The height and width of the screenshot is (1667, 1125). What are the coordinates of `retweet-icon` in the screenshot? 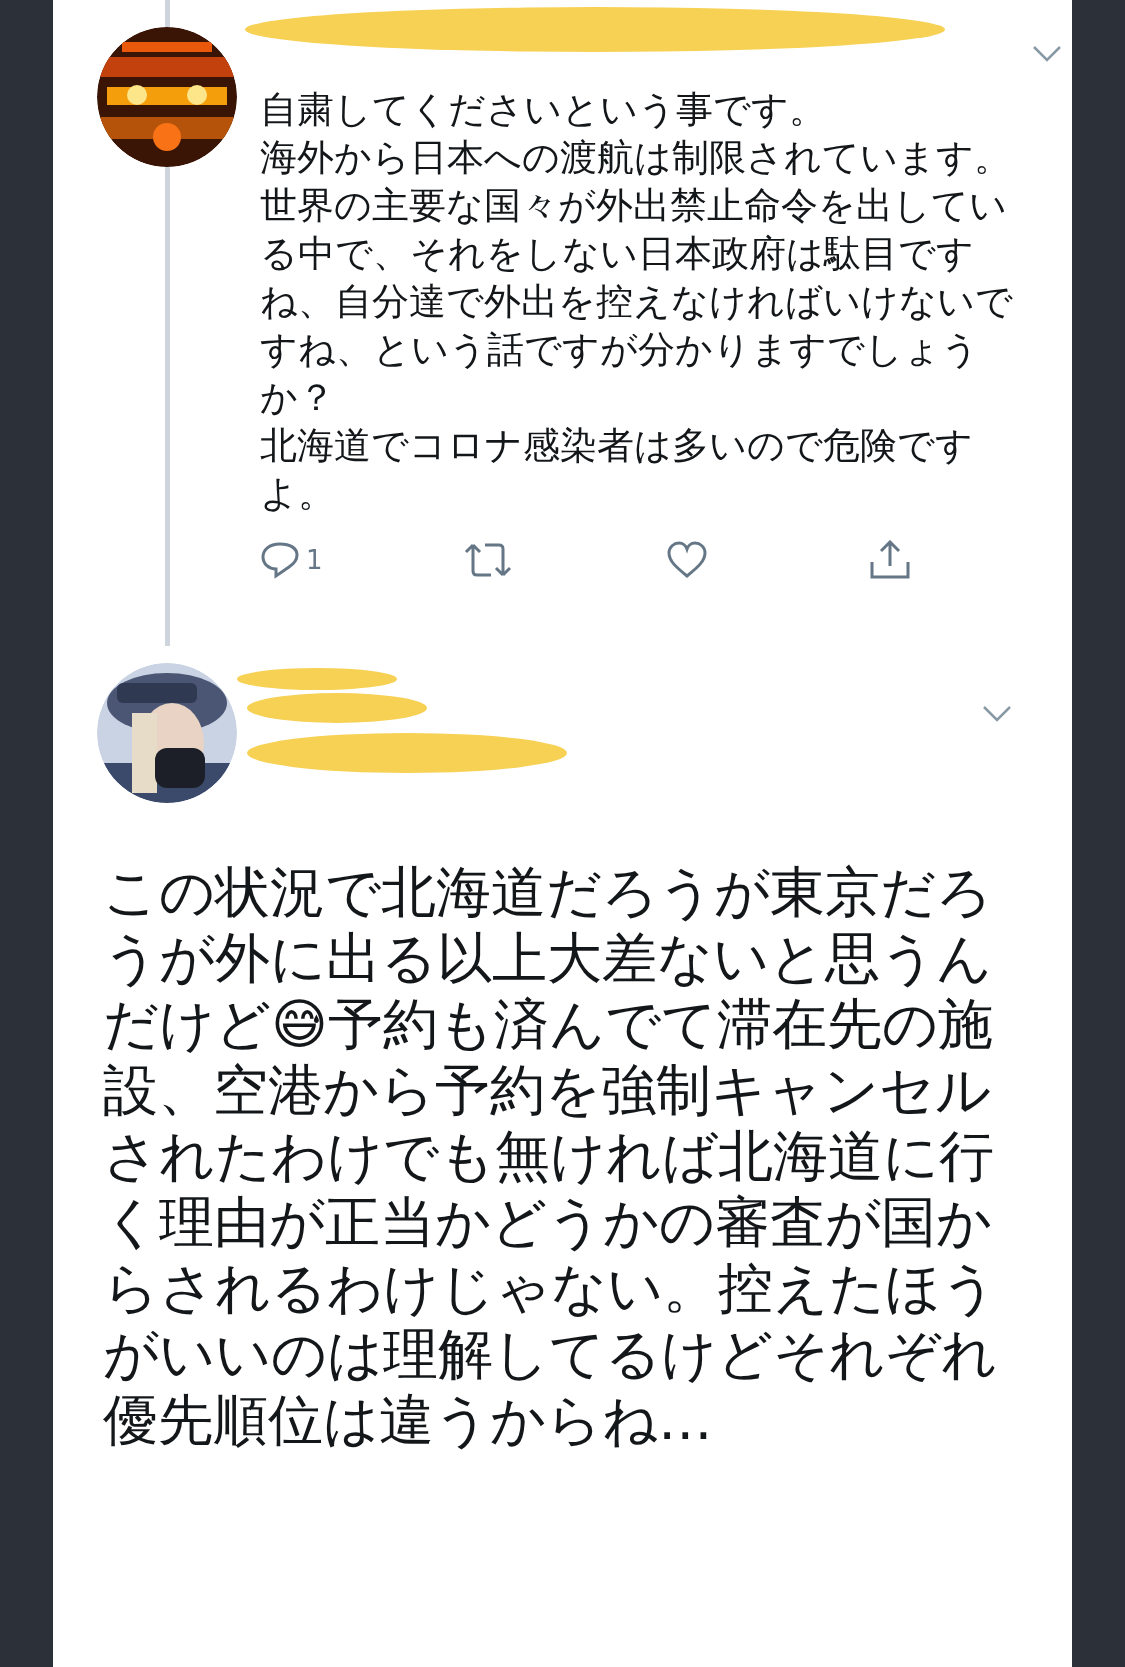 It's located at (488, 560).